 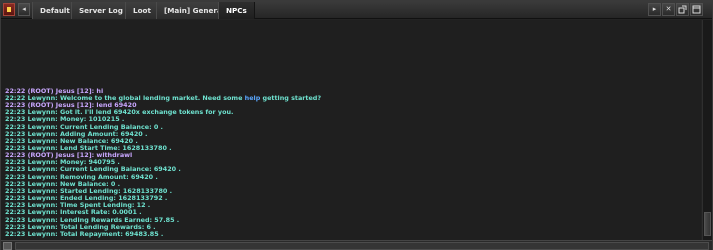 I want to click on chat-speaker: Lewynn:, so click(x=43, y=234).